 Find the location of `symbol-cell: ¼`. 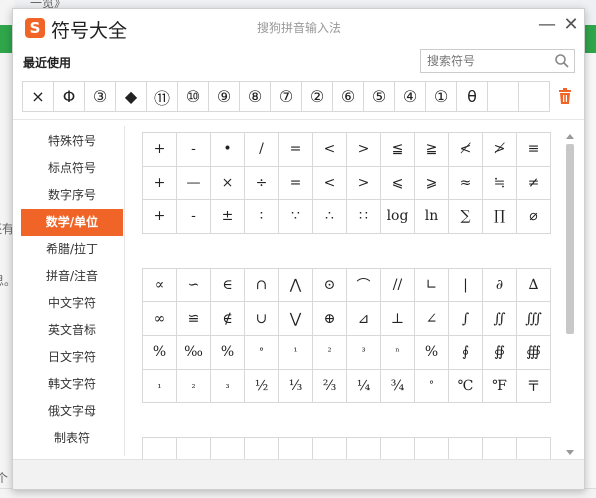

symbol-cell: ¼ is located at coordinates (364, 386).